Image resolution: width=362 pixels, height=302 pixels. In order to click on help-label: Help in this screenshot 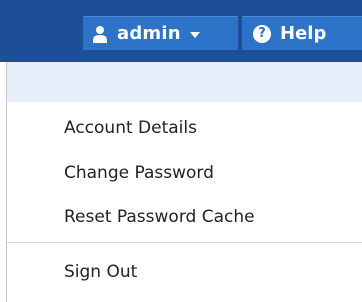, I will do `click(303, 33)`.